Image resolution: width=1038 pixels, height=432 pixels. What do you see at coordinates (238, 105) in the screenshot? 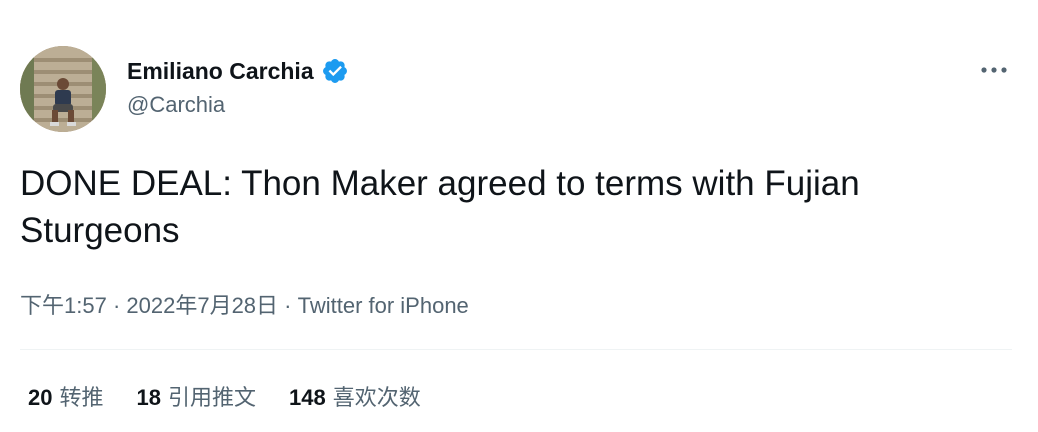
I see `user-handle: @Carchia` at bounding box center [238, 105].